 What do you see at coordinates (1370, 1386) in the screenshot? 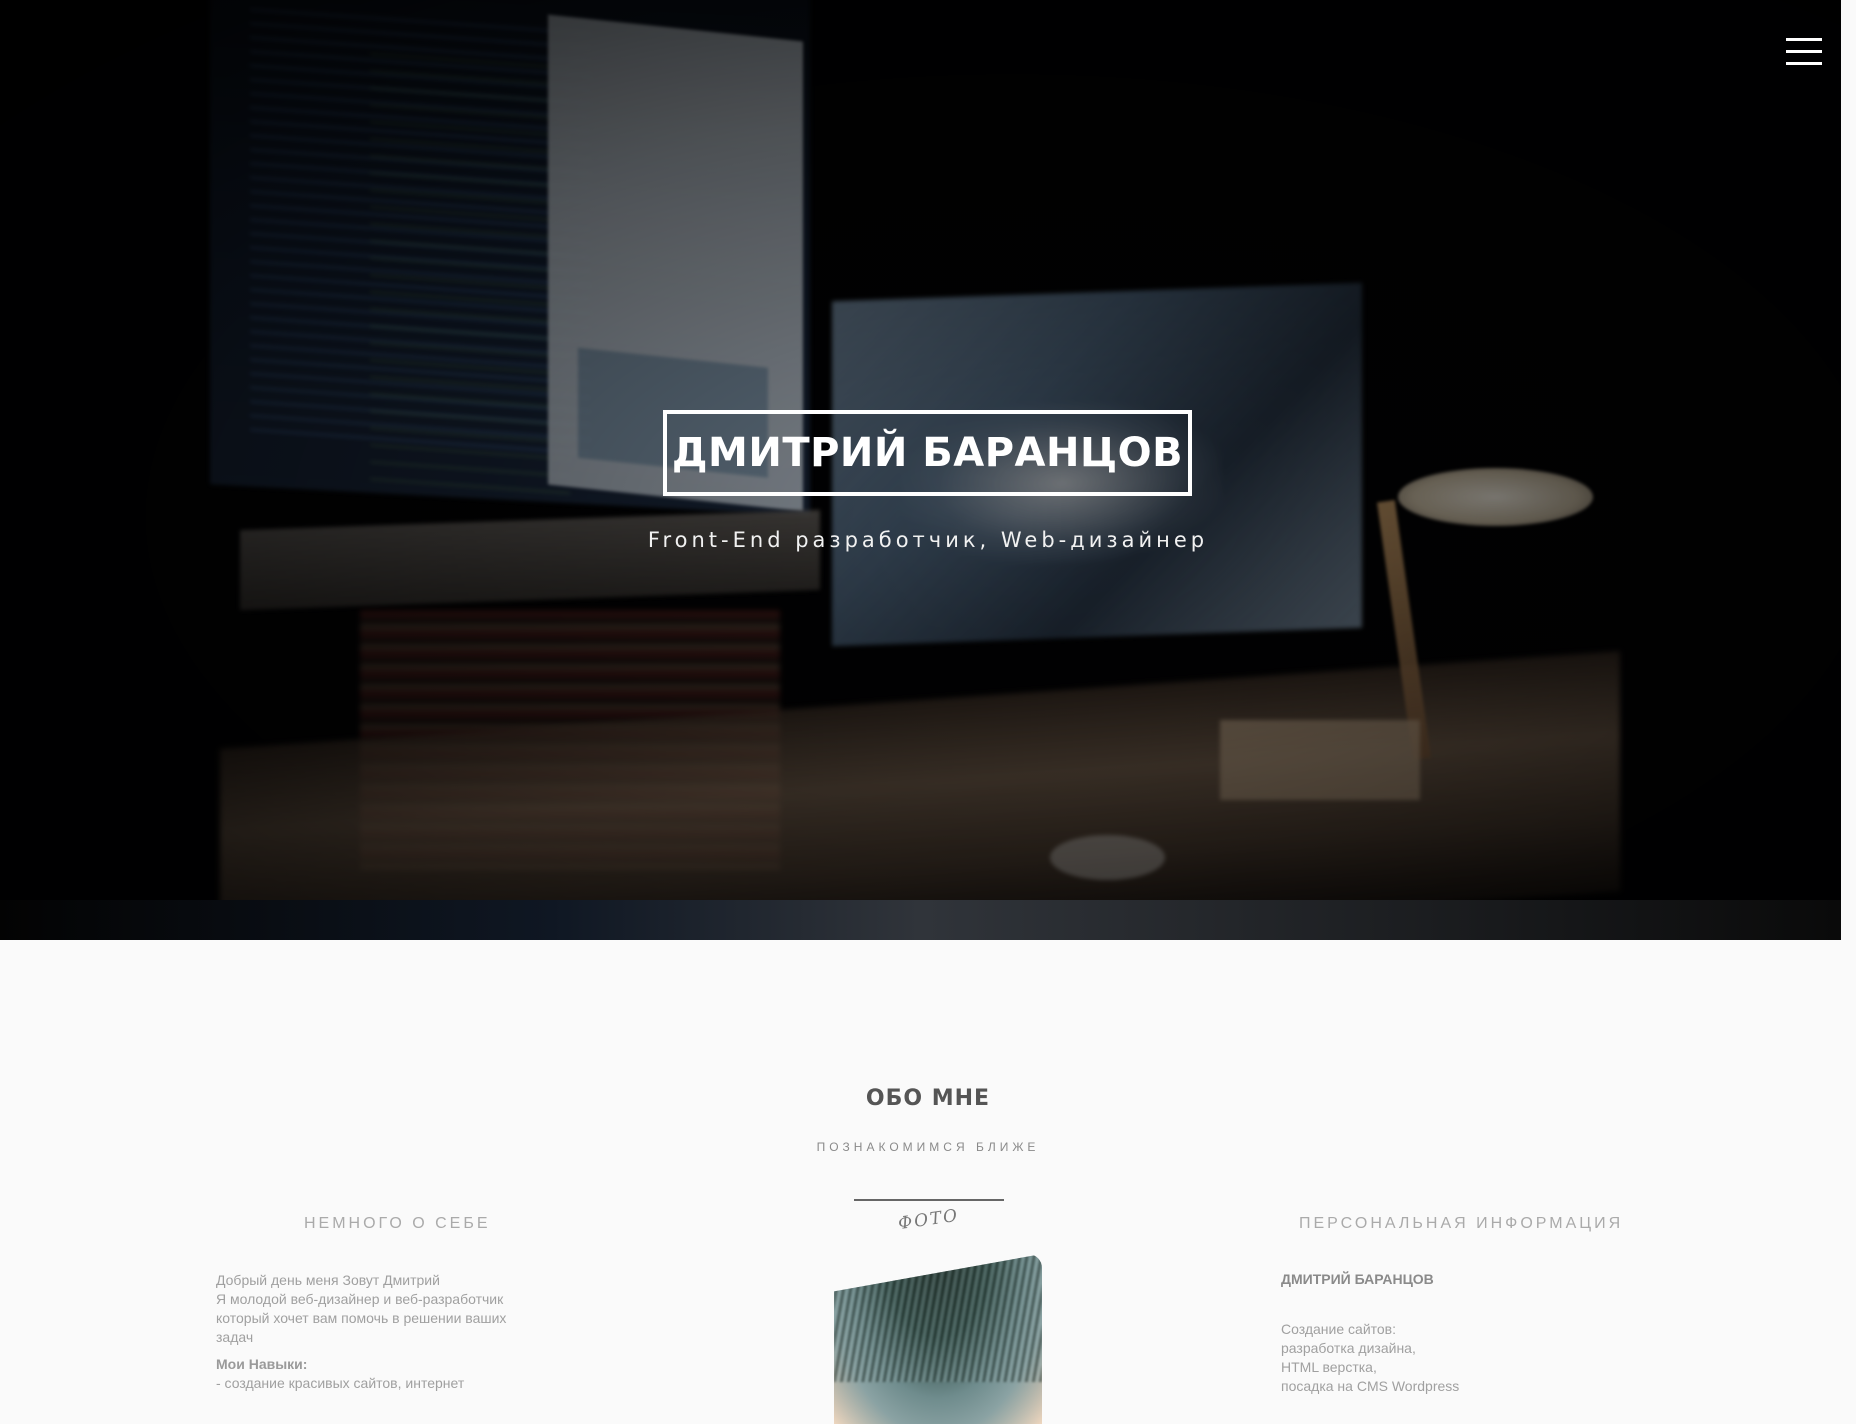
I see `service-item: посадка на CMS Wordpress` at bounding box center [1370, 1386].